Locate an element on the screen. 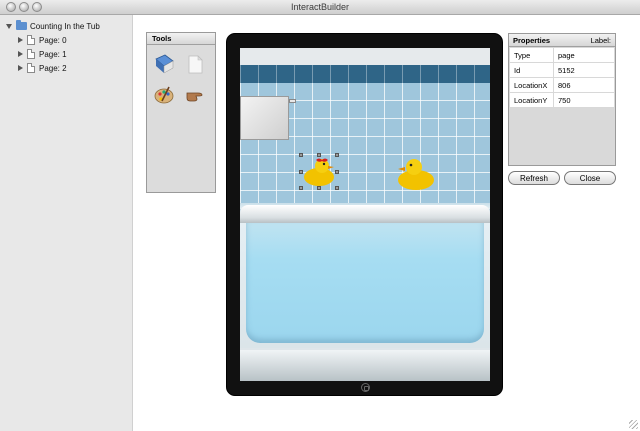  tools-panel: Tools is located at coordinates (181, 112).